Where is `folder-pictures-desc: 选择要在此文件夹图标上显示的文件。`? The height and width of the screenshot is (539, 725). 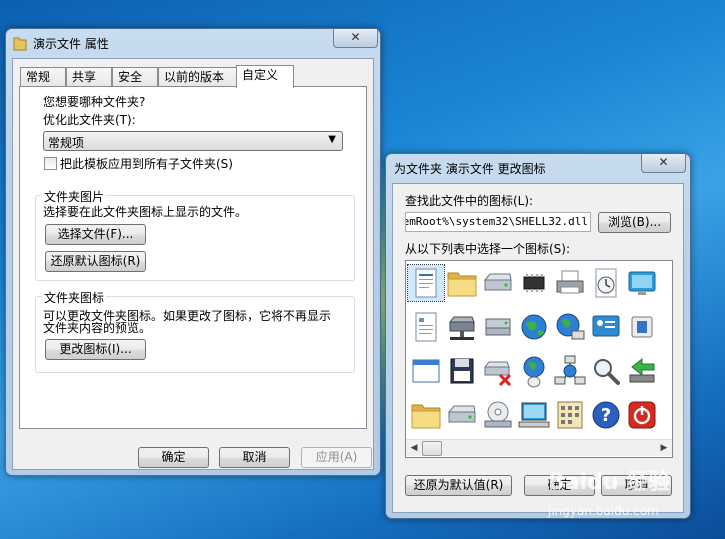
folder-pictures-desc: 选择要在此文件夹图标上显示的文件。 is located at coordinates (145, 212).